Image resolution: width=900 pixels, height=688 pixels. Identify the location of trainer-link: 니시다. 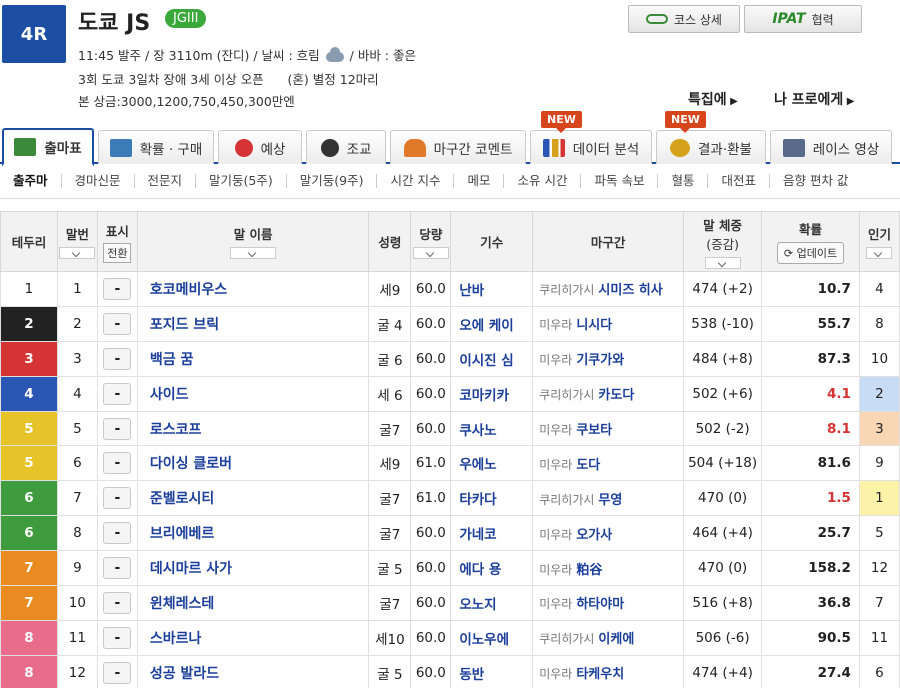
(594, 325).